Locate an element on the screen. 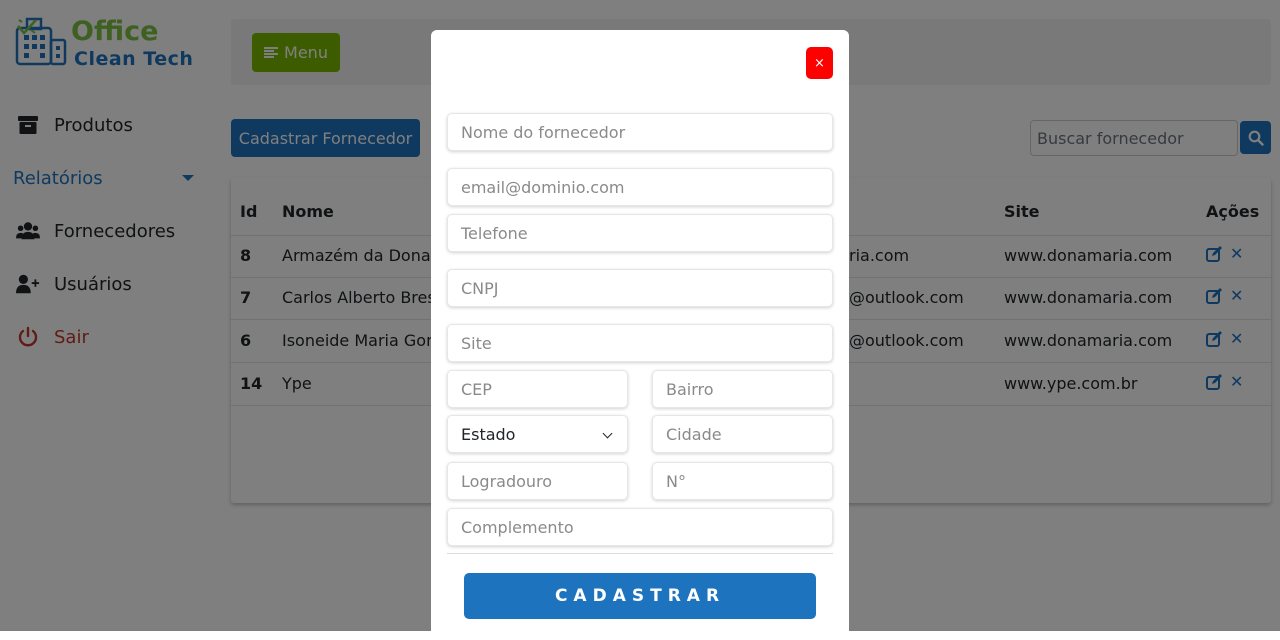  city-field: Cidade is located at coordinates (742, 434).